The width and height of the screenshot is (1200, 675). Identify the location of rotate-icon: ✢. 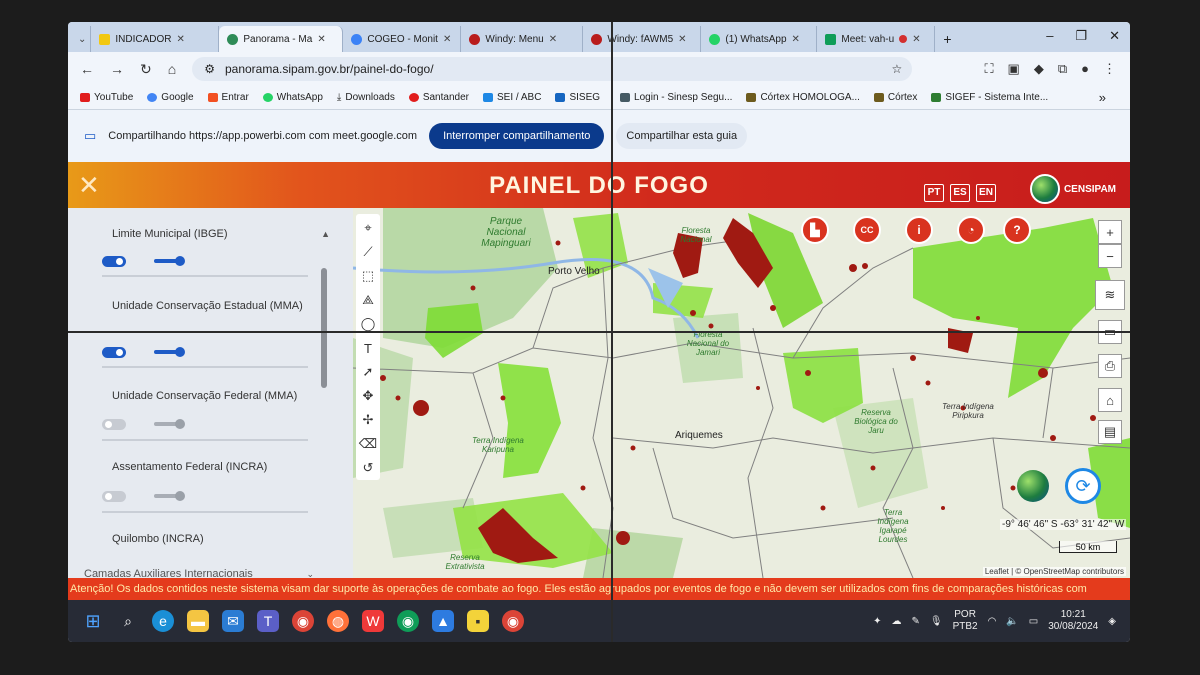
(368, 420).